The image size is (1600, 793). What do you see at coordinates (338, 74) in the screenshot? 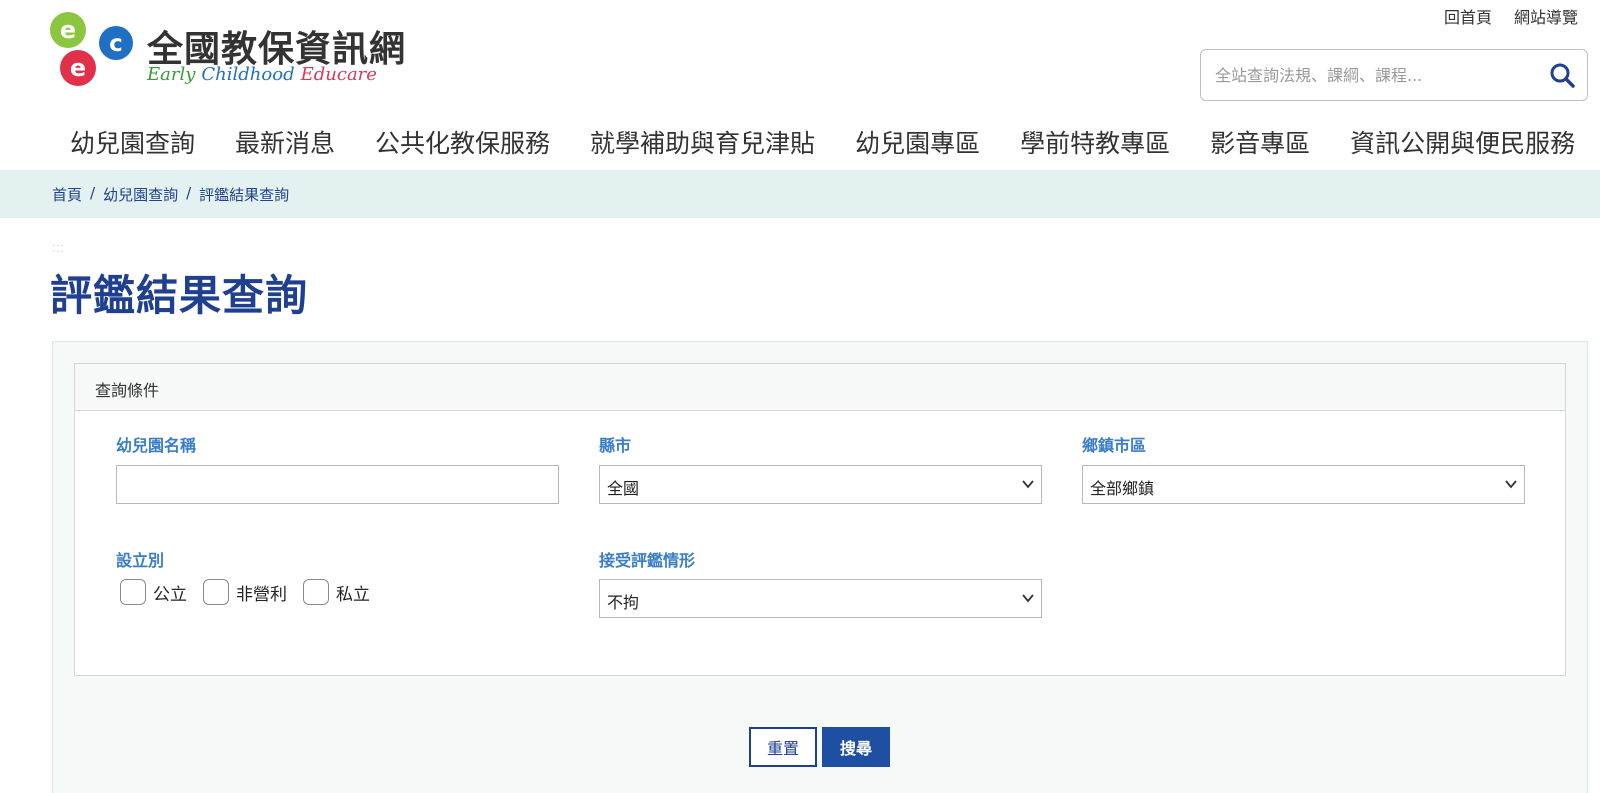
I see `subtitle-word: Educare` at bounding box center [338, 74].